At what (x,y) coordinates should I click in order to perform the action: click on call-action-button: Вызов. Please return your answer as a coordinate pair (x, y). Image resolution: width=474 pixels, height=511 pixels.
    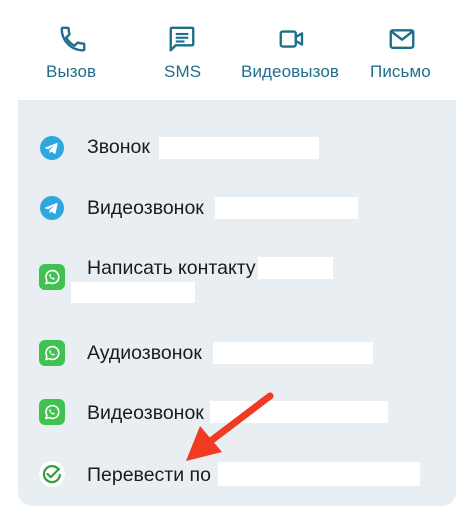
    Looking at the image, I should click on (73, 50).